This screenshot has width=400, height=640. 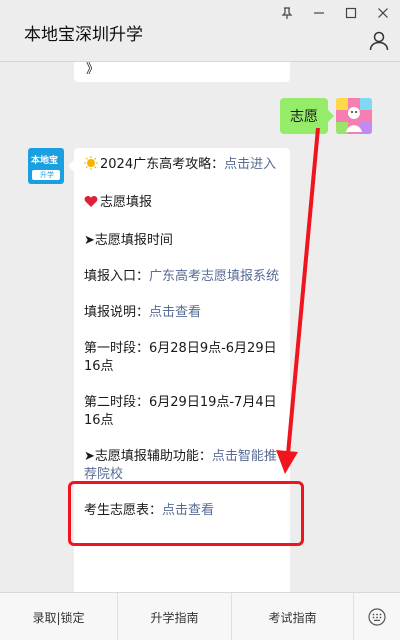 What do you see at coordinates (182, 72) in the screenshot?
I see `previous-message-bubble: 》` at bounding box center [182, 72].